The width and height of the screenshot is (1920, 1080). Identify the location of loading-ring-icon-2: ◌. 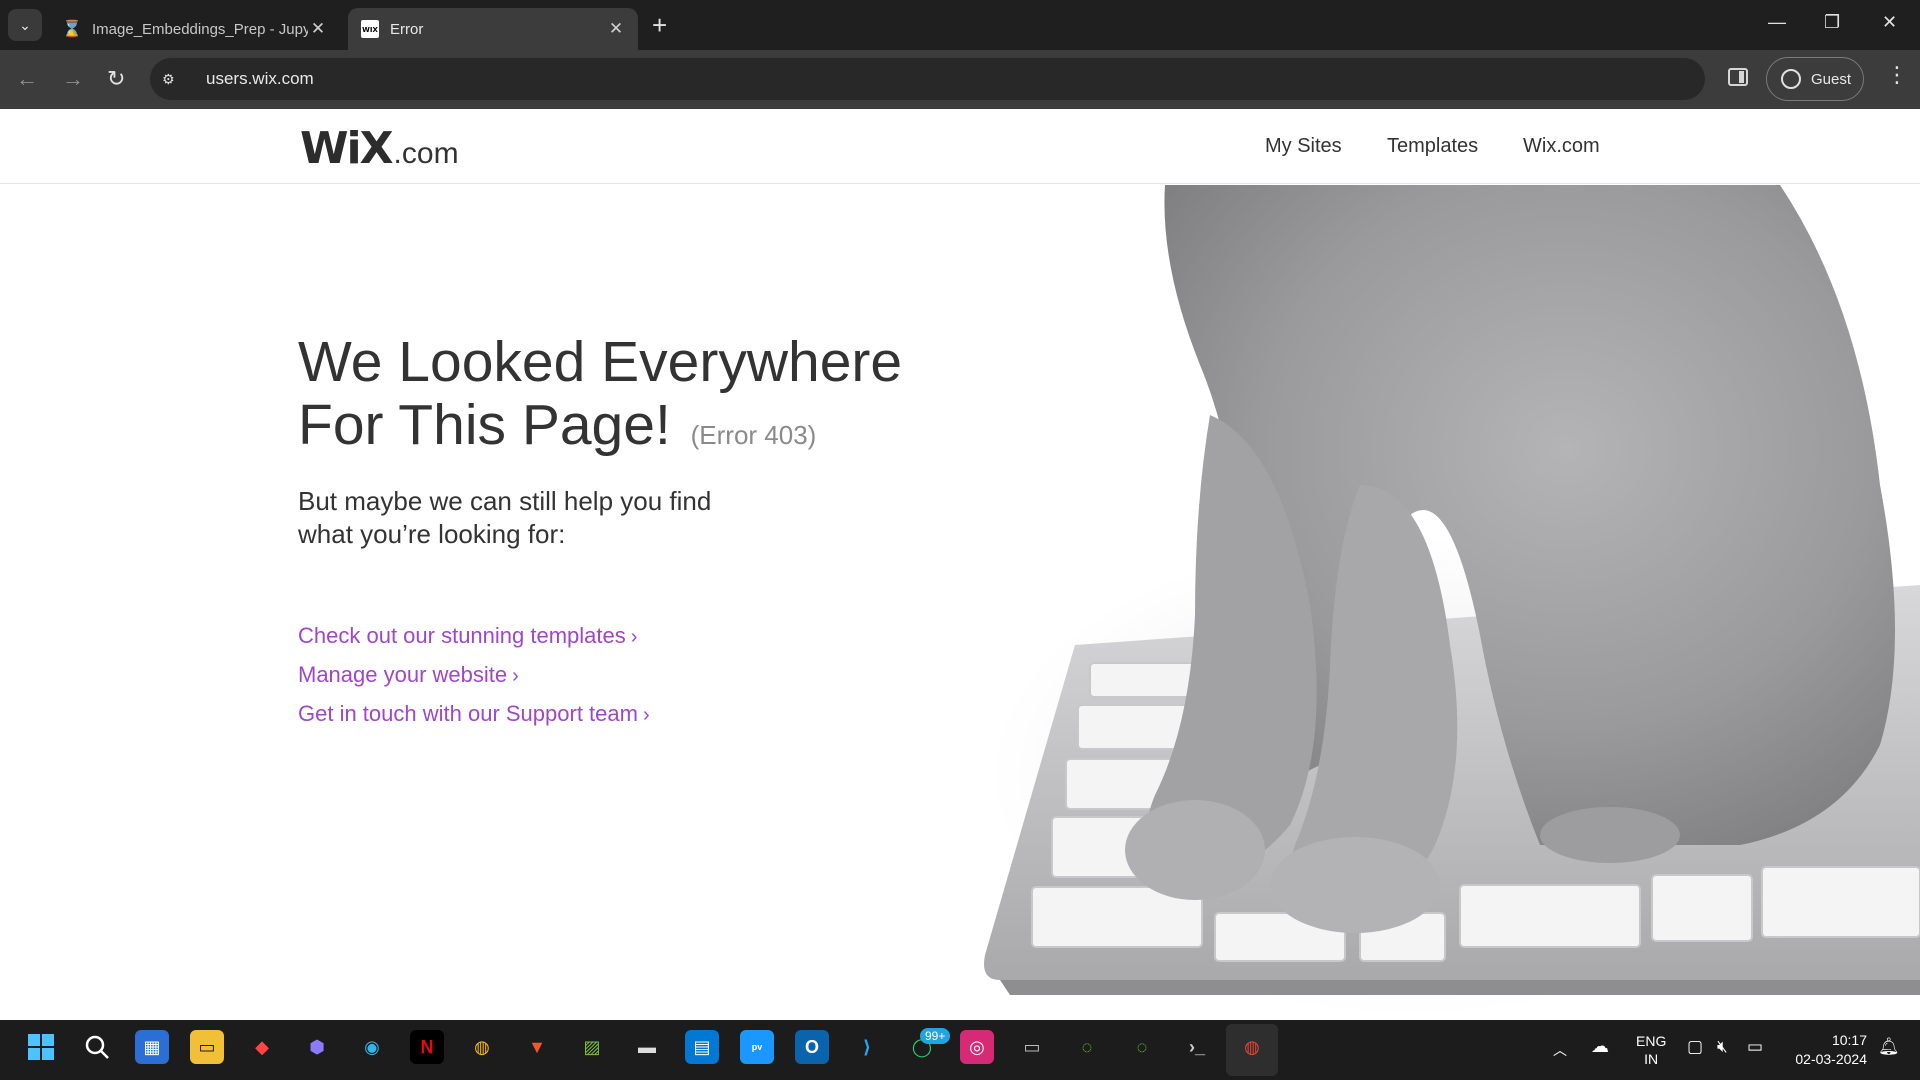
(1142, 1047).